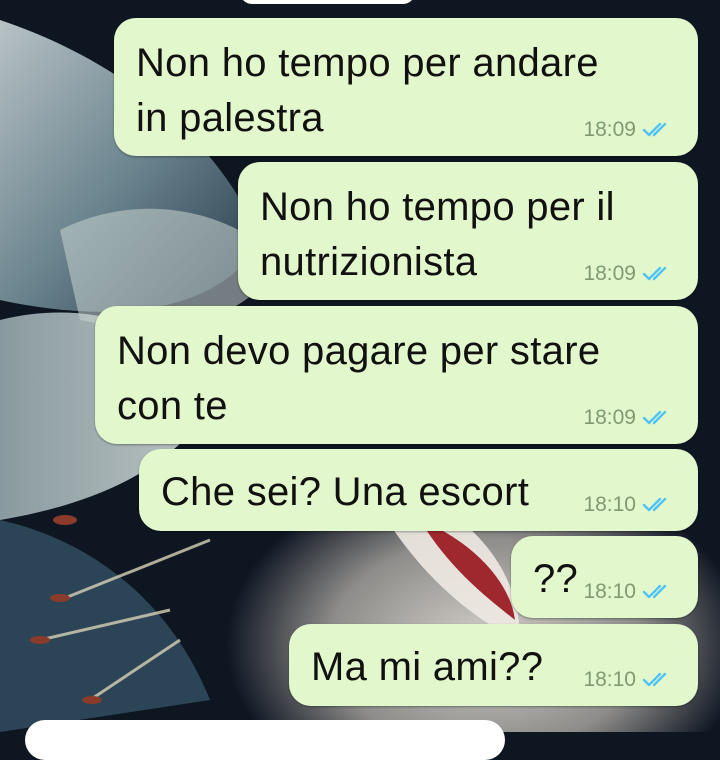  Describe the element at coordinates (345, 492) in the screenshot. I see `message-text-line: Che sei? Una escort` at that location.